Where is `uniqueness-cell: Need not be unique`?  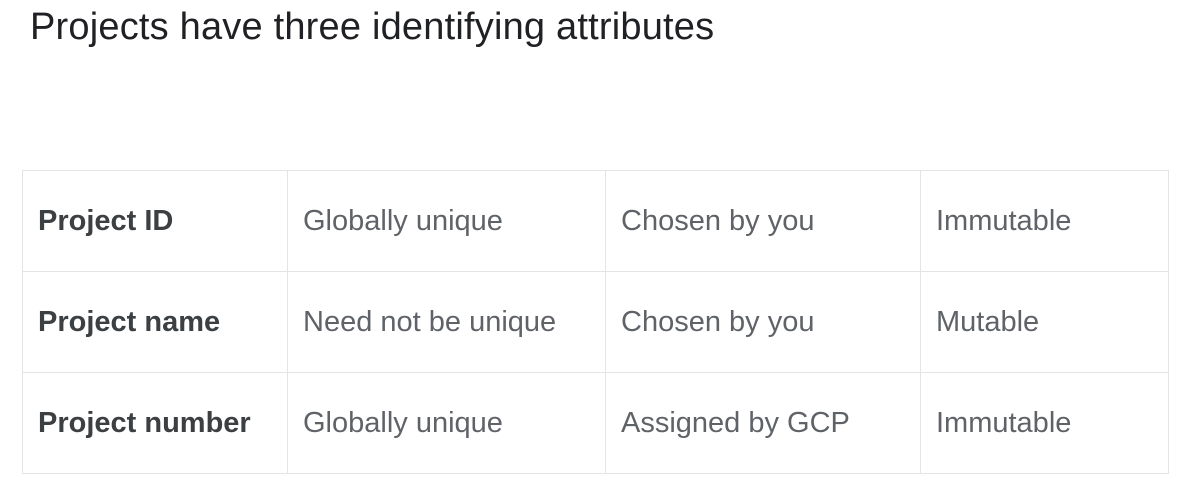 uniqueness-cell: Need not be unique is located at coordinates (446, 322).